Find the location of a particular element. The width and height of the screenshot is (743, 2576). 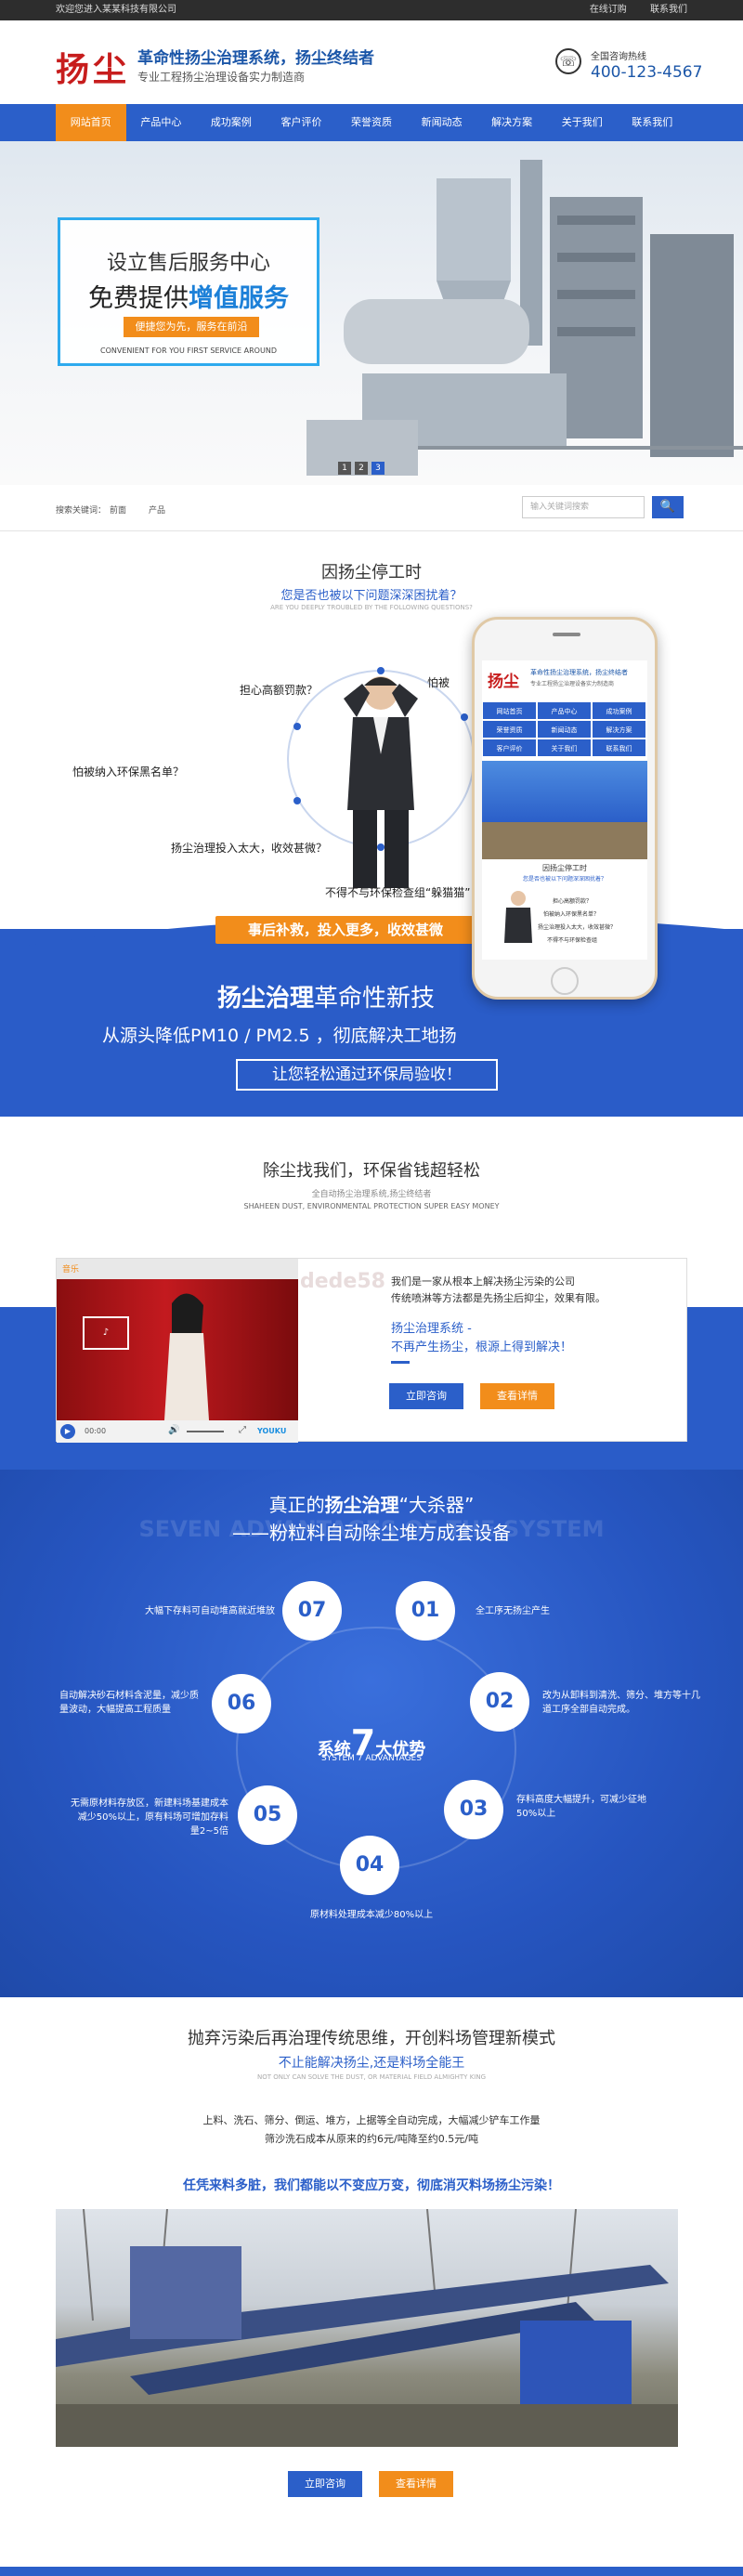

phone-nav-item: 解决方案 is located at coordinates (619, 730).